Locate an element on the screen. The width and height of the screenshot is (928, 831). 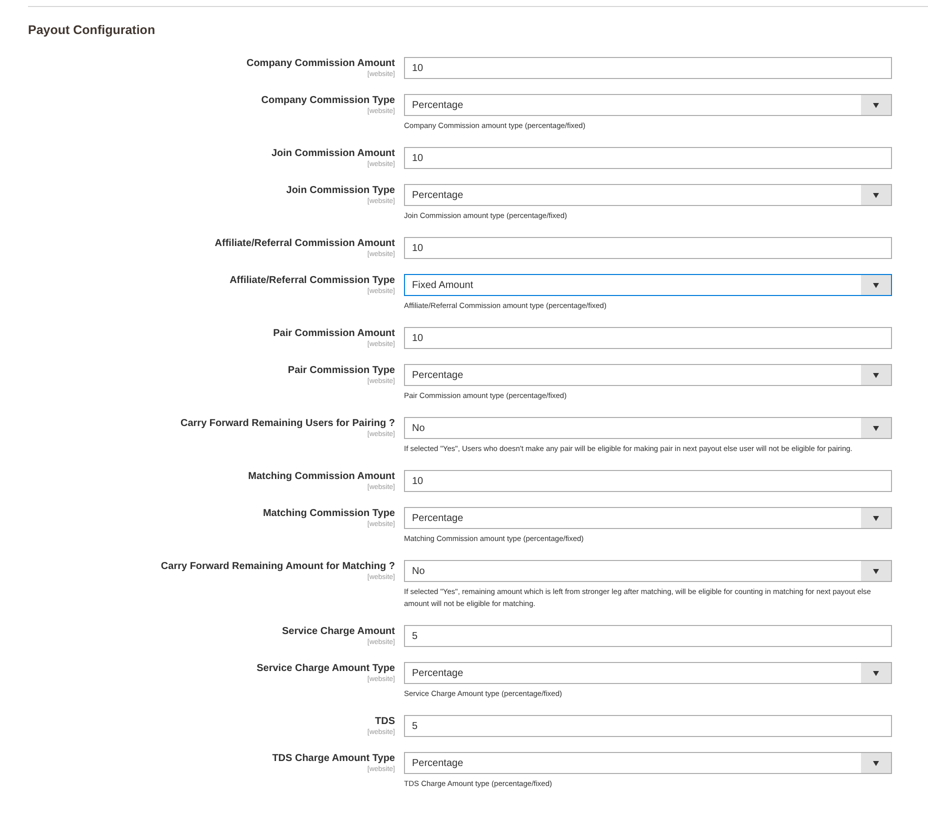
field-label: Join Commission Amount is located at coordinates (333, 154).